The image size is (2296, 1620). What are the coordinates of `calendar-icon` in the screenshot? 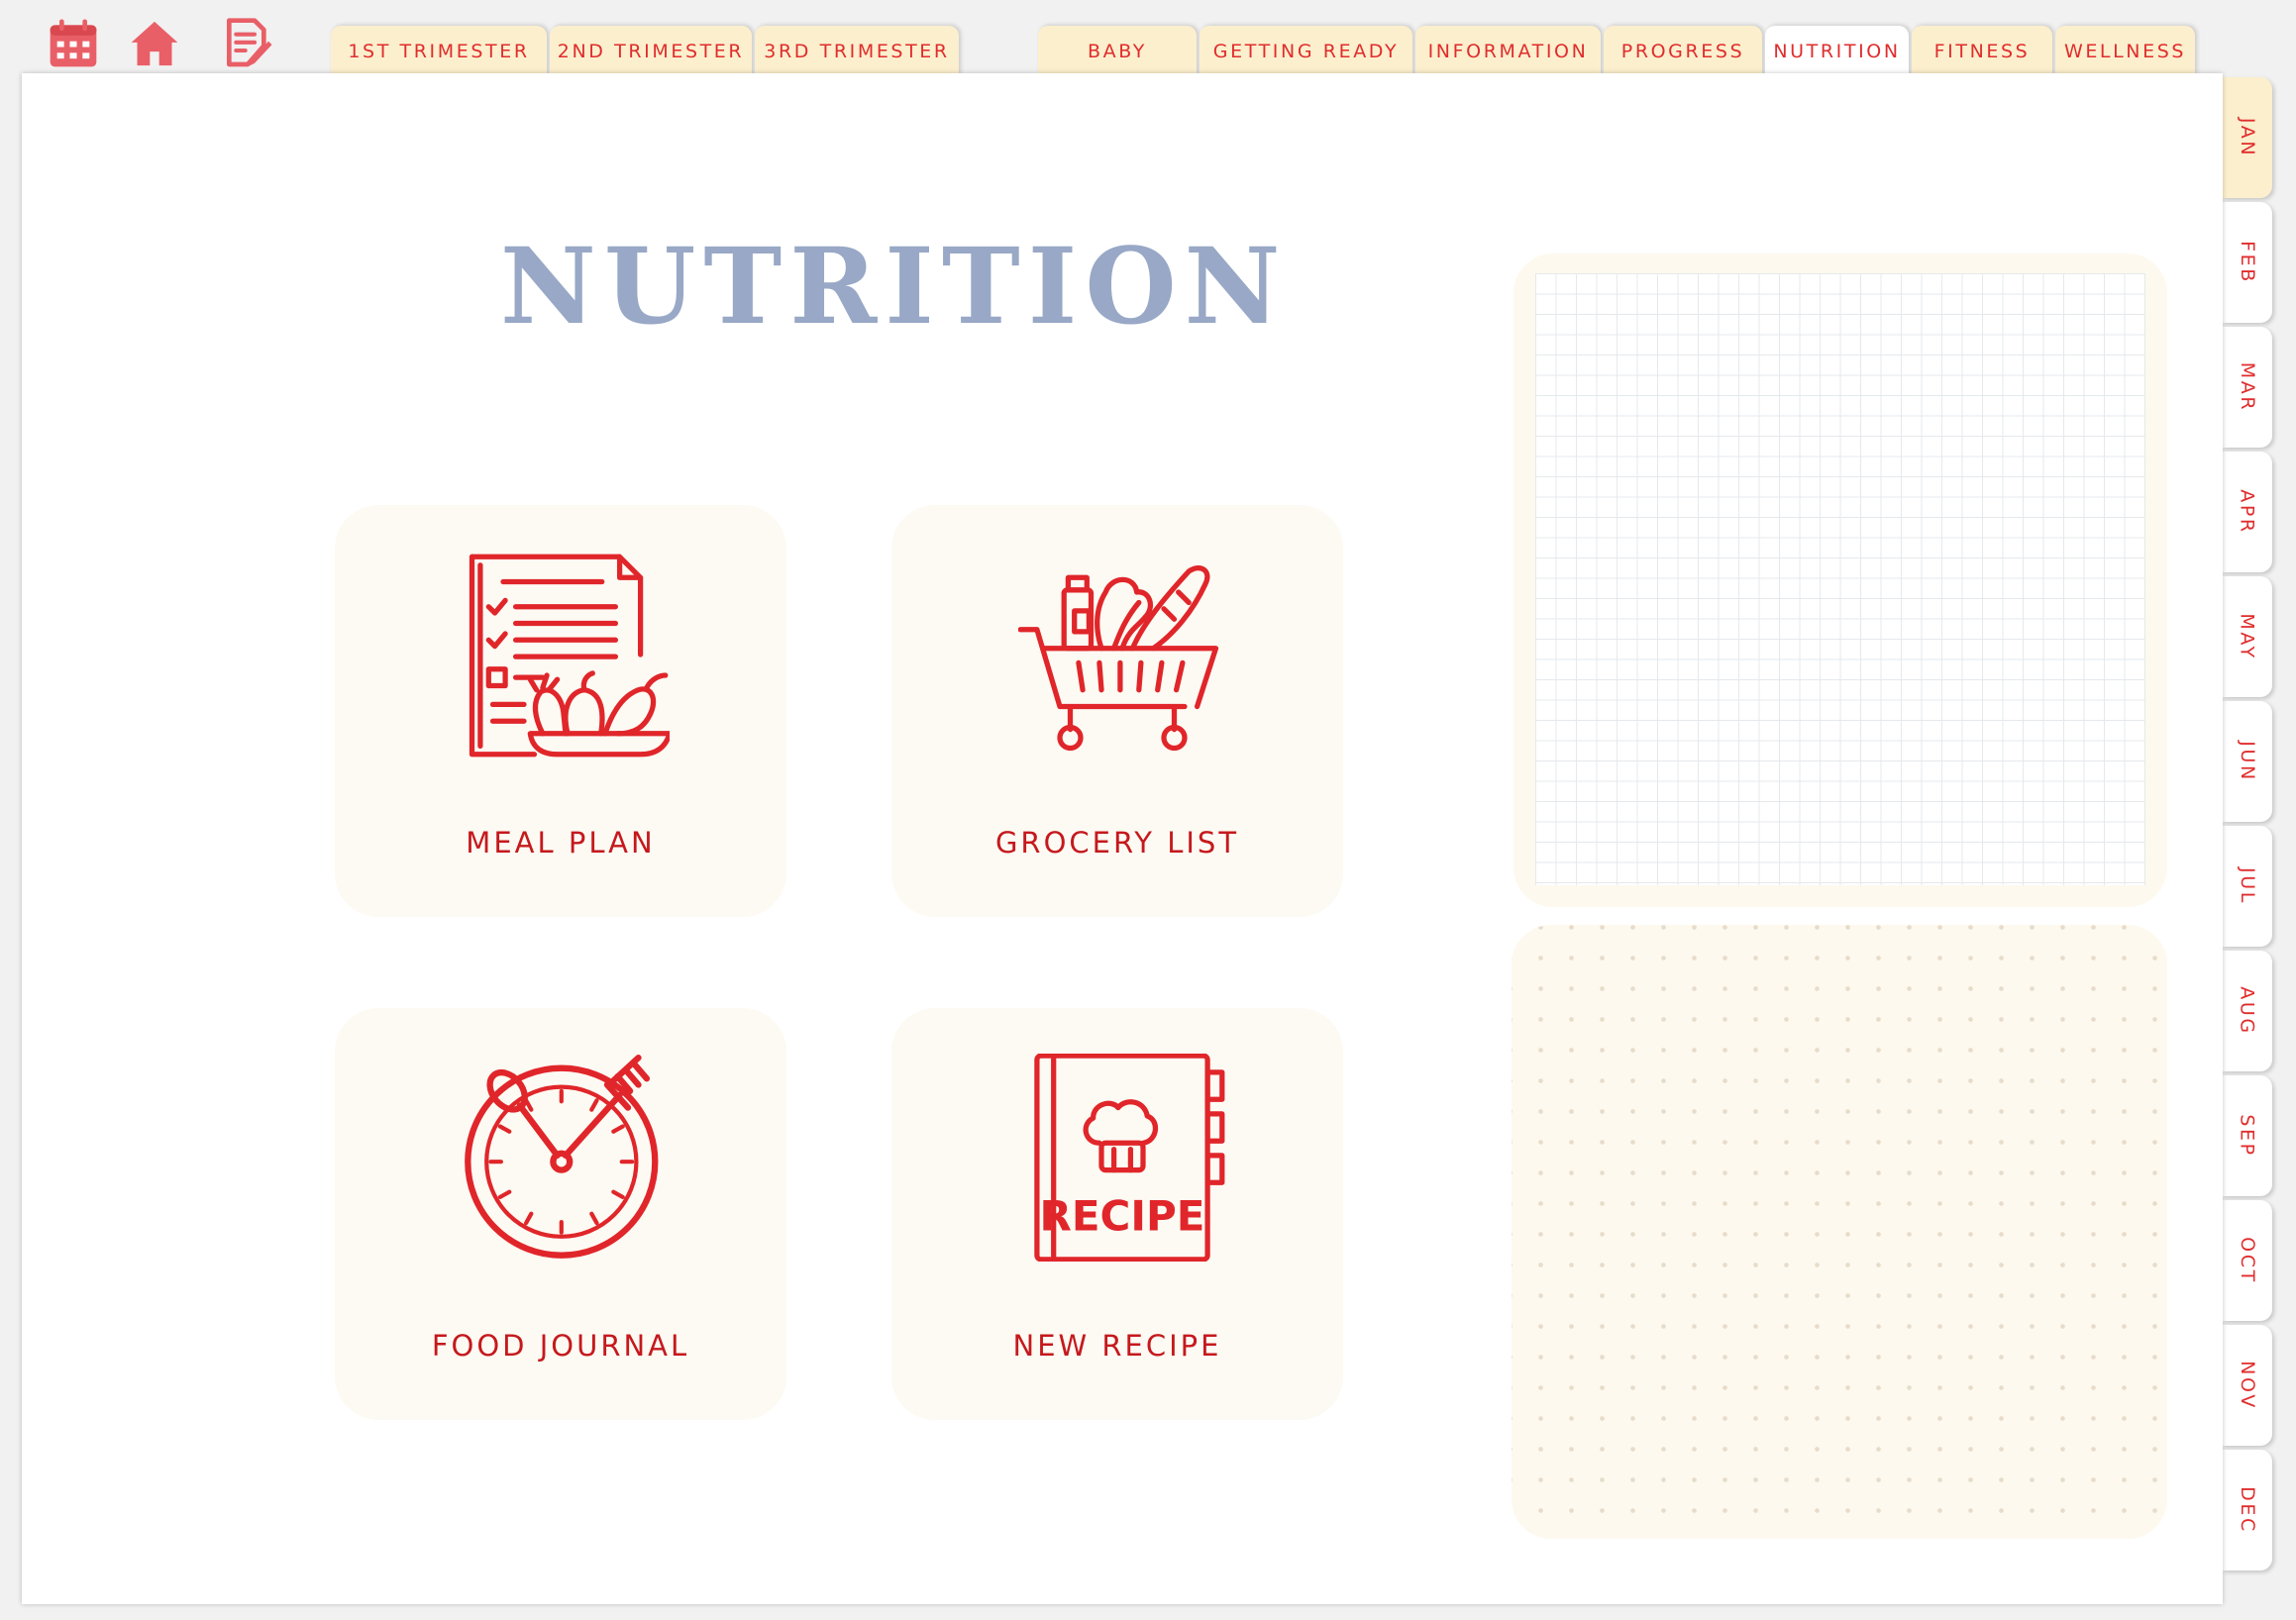 It's located at (73, 43).